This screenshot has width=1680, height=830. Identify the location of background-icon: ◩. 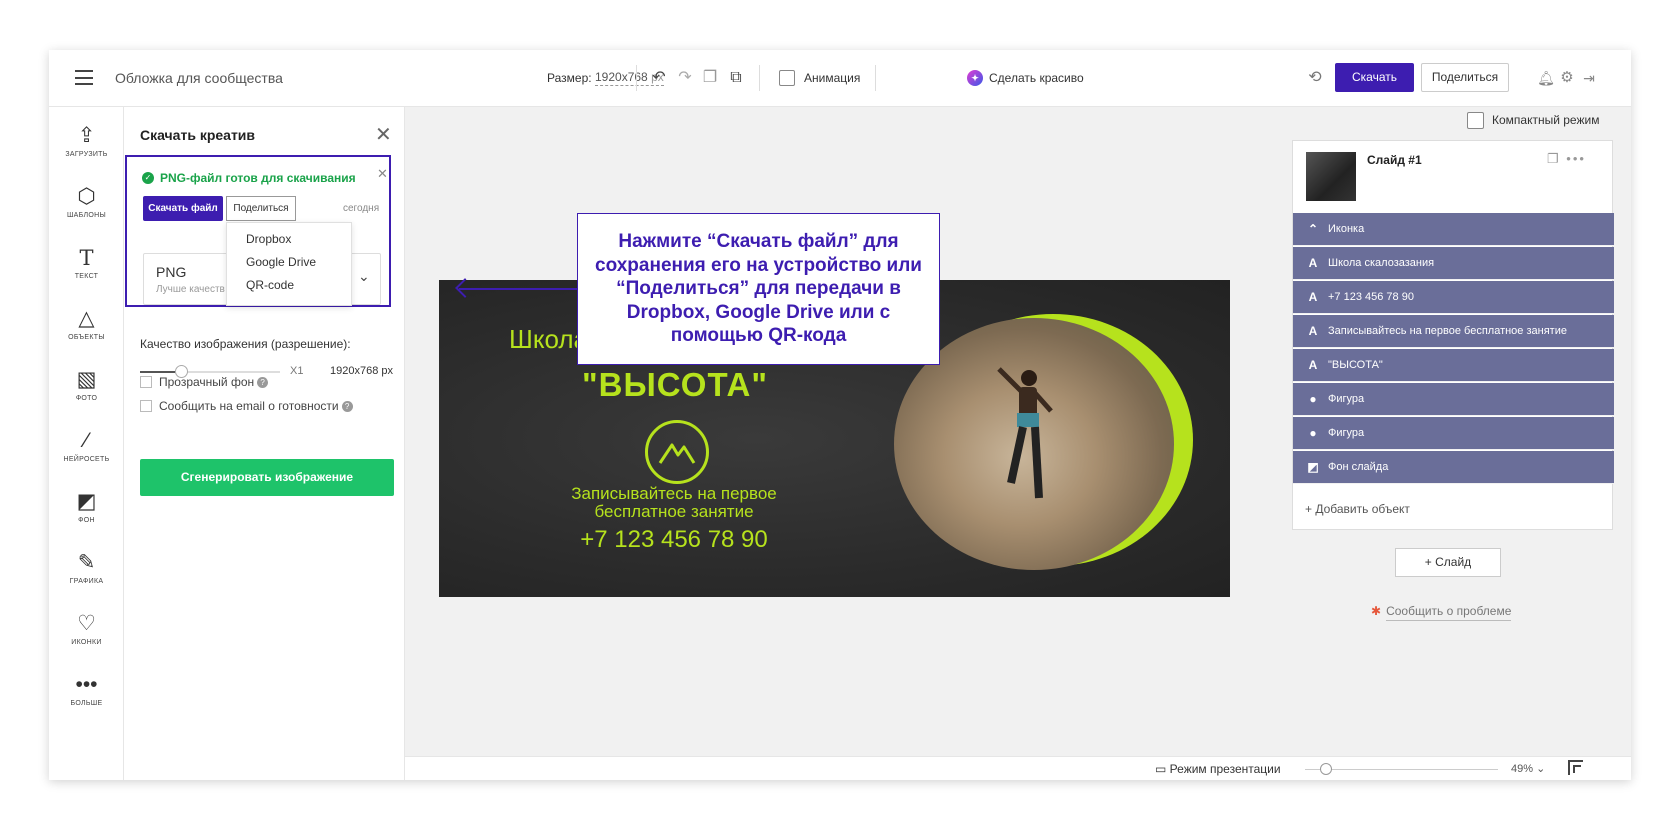
(86, 501).